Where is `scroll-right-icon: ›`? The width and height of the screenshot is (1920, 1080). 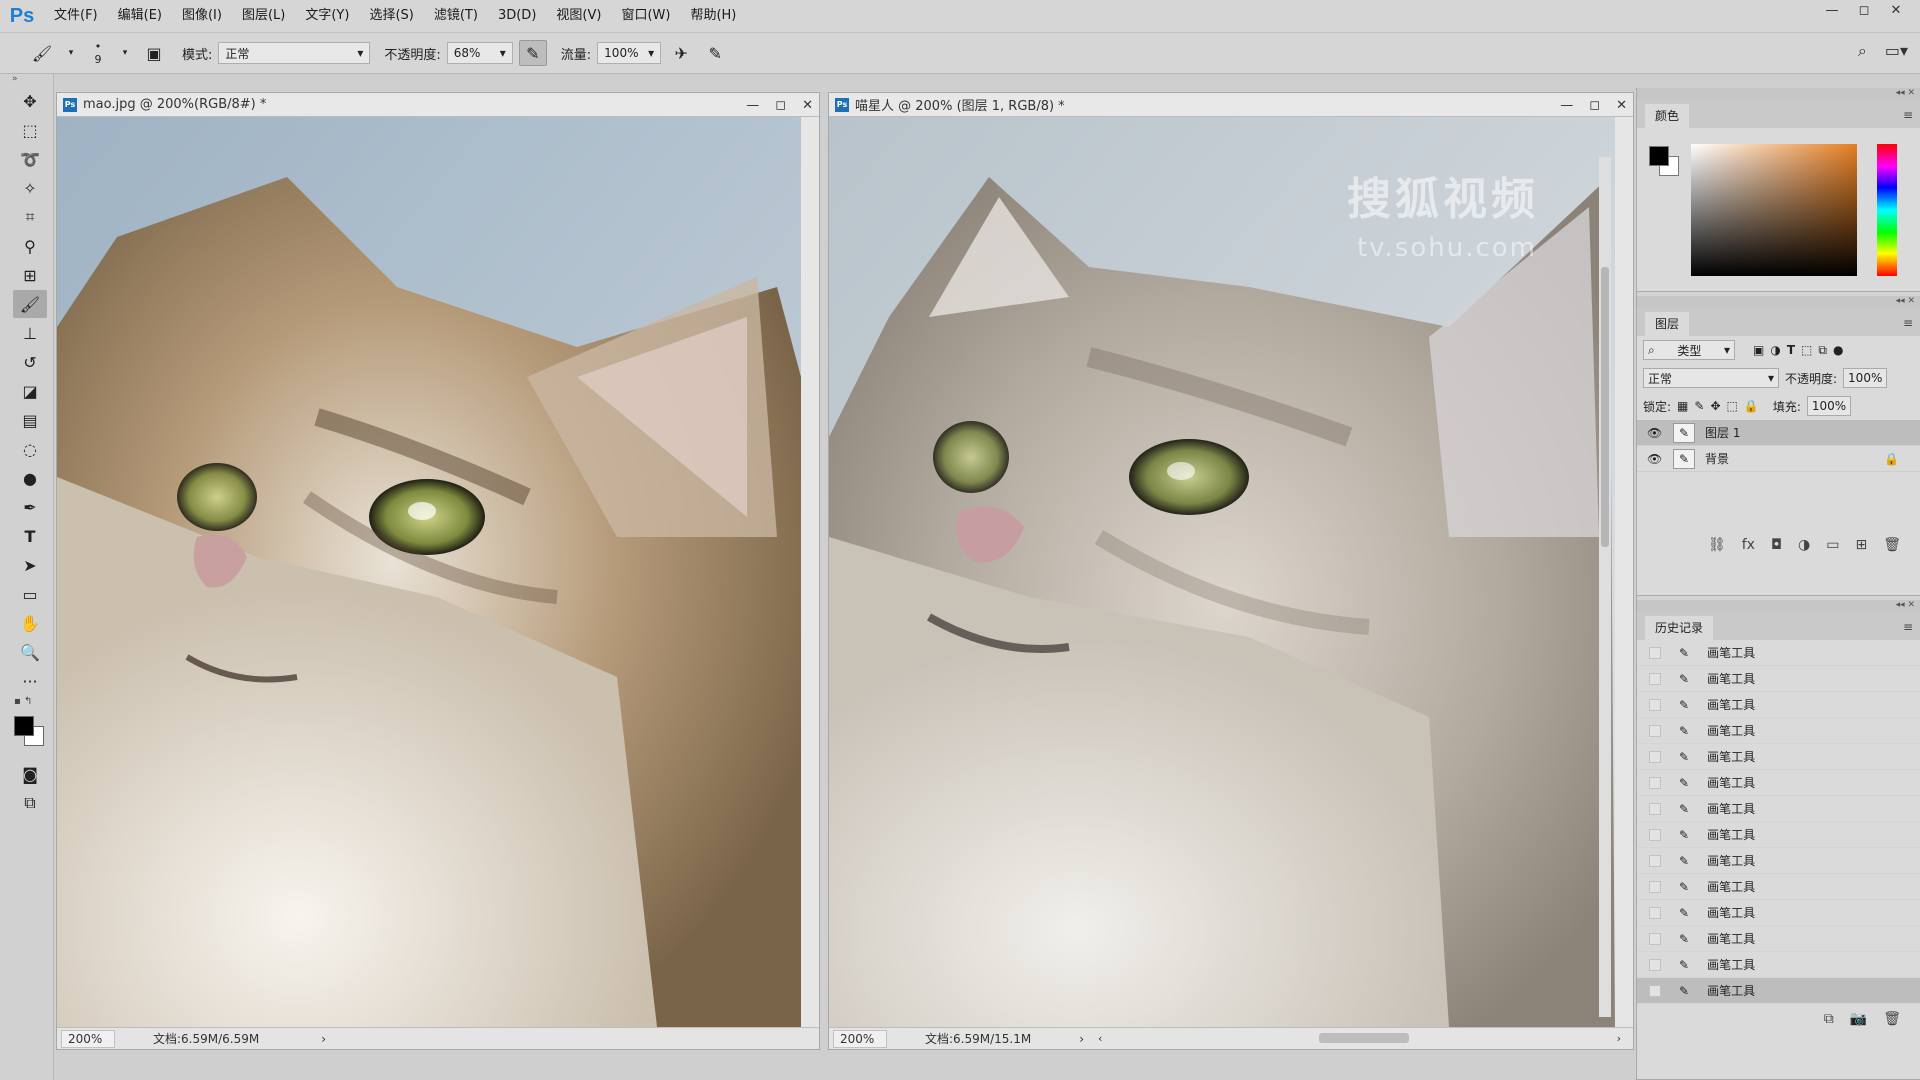
scroll-right-icon: › is located at coordinates (1619, 1038).